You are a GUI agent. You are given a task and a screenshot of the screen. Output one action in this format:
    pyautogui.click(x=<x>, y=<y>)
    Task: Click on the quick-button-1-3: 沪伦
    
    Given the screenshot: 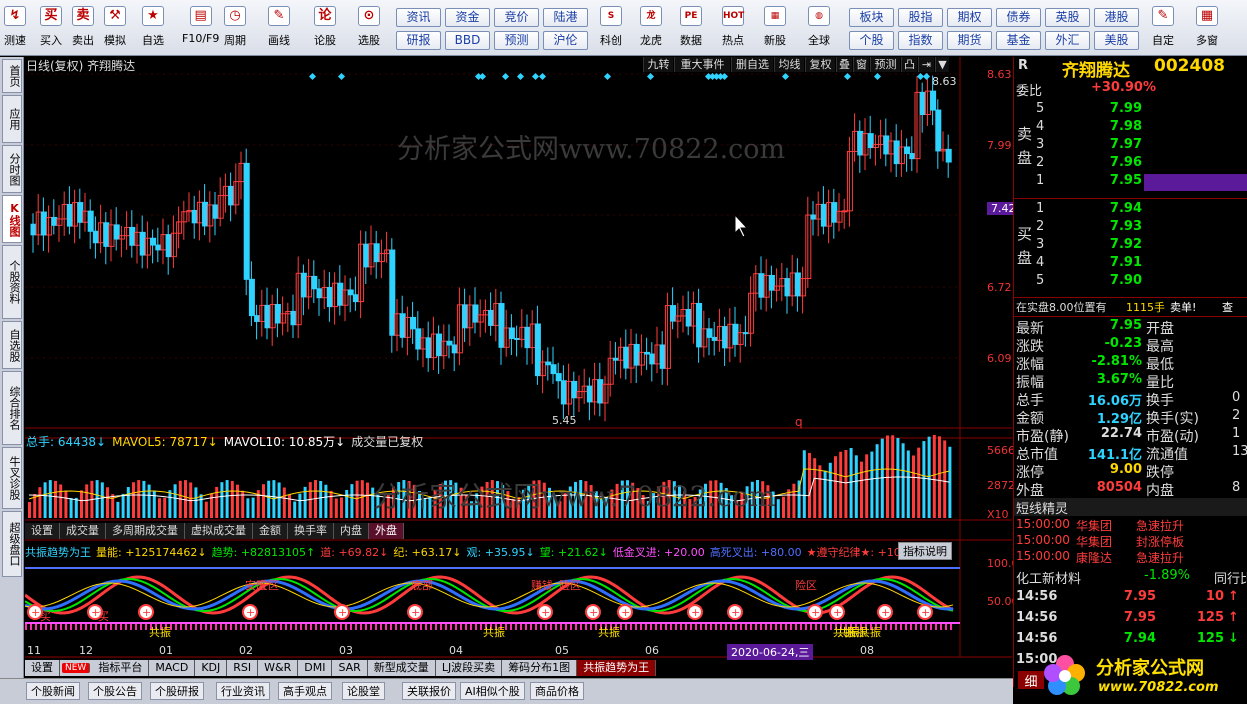 What is the action you would take?
    pyautogui.click(x=565, y=40)
    